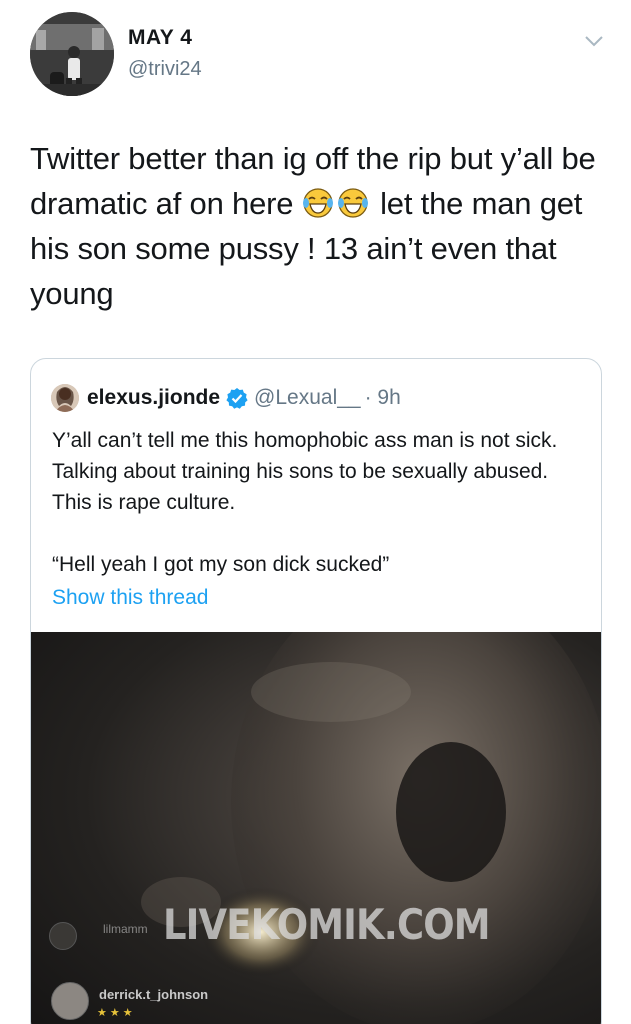 The image size is (631, 1024). What do you see at coordinates (382, 397) in the screenshot?
I see `quoted-tweet-time: · 9h` at bounding box center [382, 397].